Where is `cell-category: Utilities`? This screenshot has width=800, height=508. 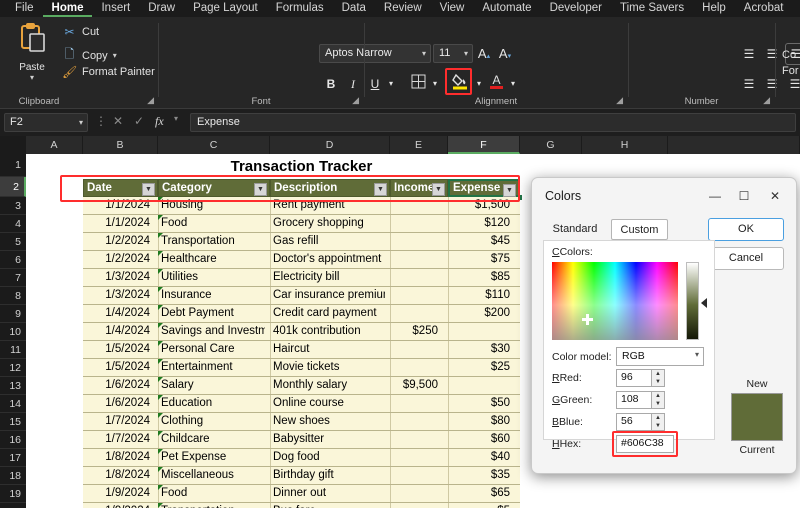
cell-category: Utilities is located at coordinates (211, 277).